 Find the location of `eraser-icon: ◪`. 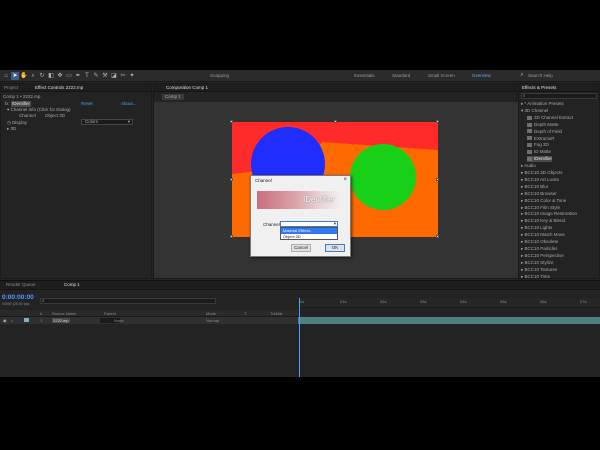

eraser-icon: ◪ is located at coordinates (114, 76).